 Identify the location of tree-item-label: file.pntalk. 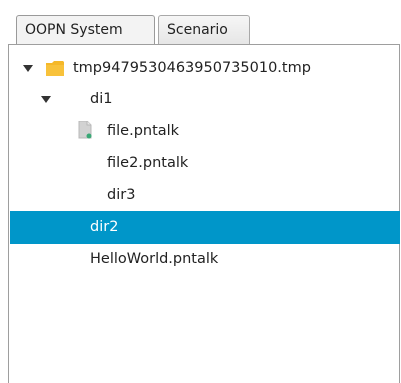
(143, 131).